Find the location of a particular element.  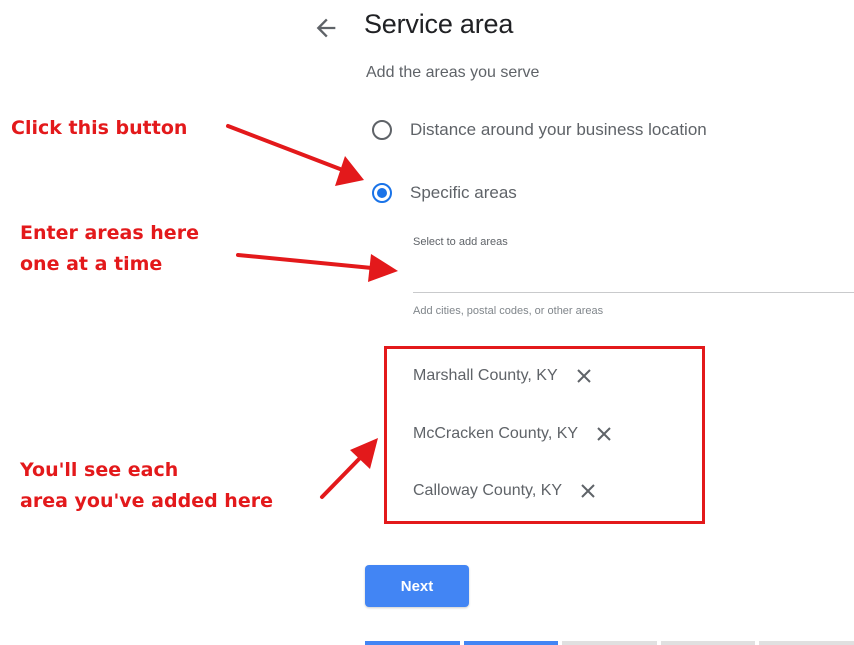

radio-specific-areas-label: Specific areas is located at coordinates (463, 192).